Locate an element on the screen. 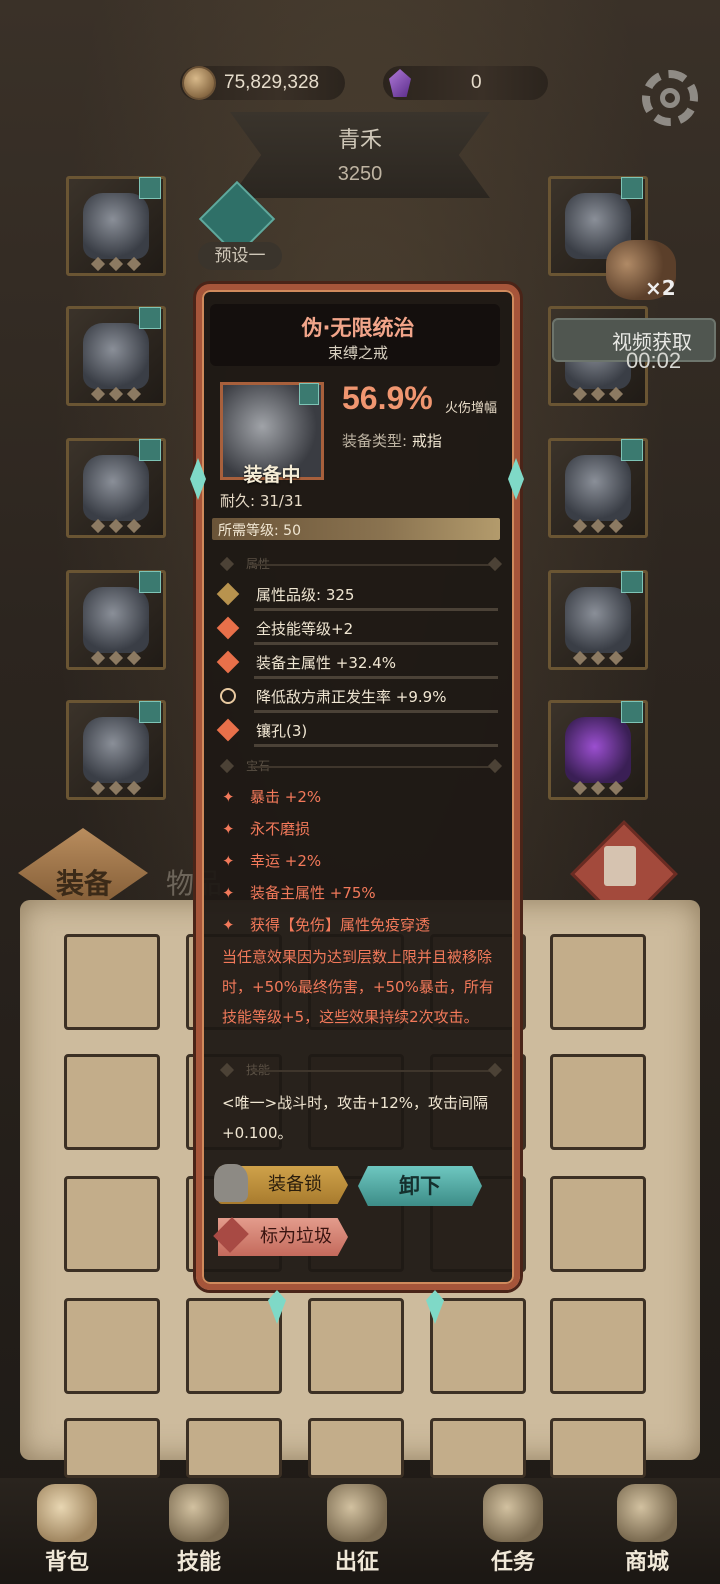  settings-gear-icon is located at coordinates (670, 98).